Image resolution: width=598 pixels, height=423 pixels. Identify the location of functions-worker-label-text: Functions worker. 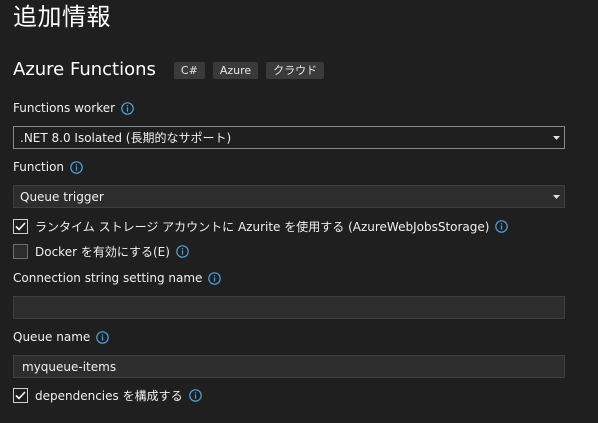
(64, 108).